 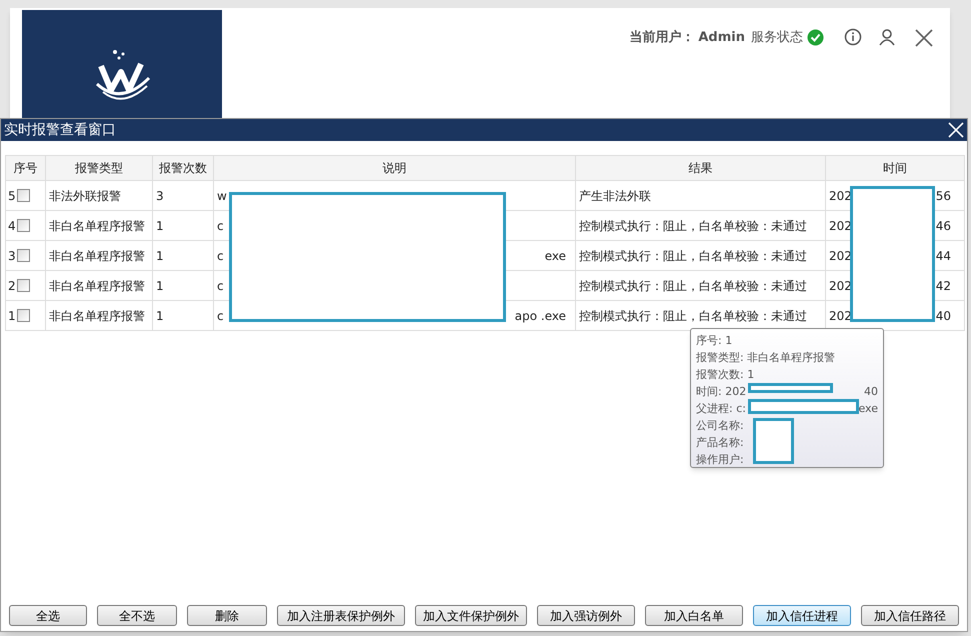 What do you see at coordinates (137, 615) in the screenshot?
I see `action-button: 全不选` at bounding box center [137, 615].